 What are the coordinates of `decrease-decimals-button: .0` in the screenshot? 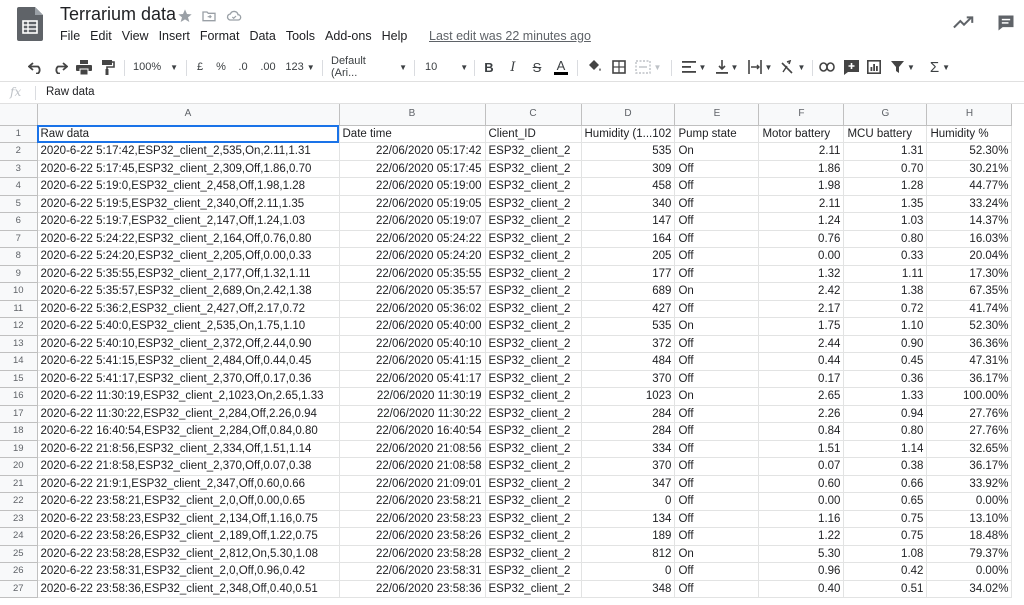 It's located at (243, 67).